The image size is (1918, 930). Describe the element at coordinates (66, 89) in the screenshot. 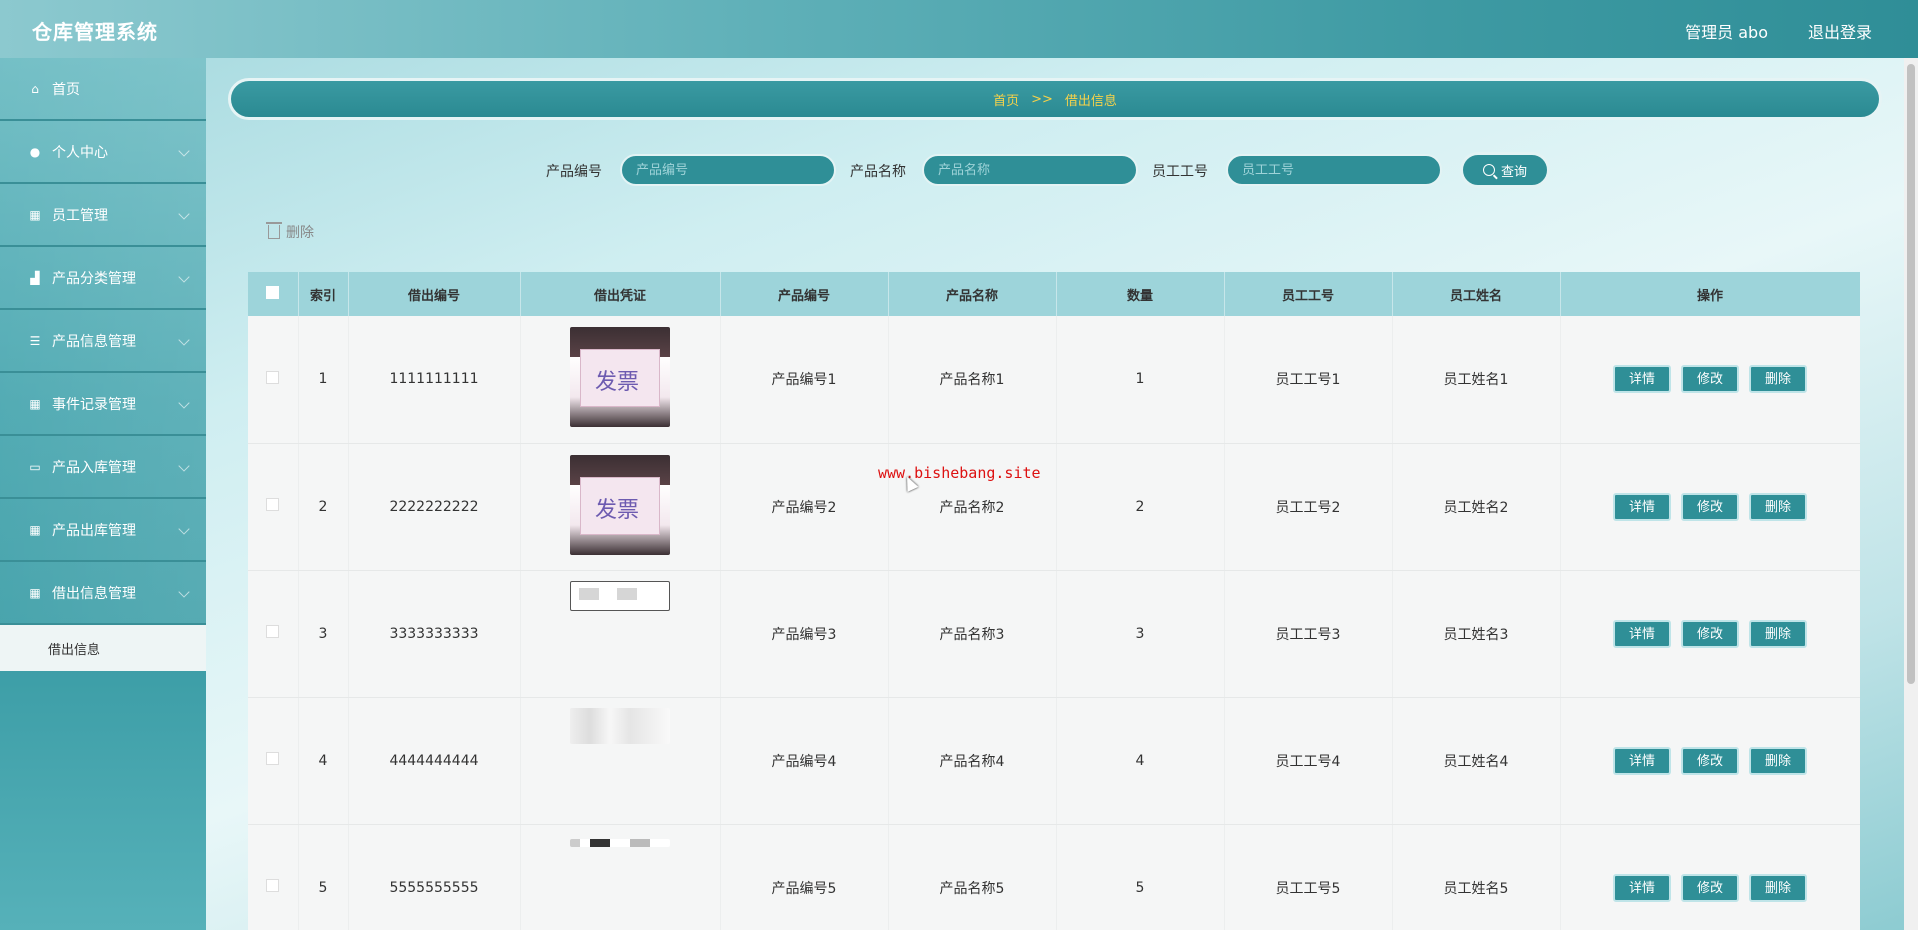

I see `sidebar-item-label: 首页` at that location.